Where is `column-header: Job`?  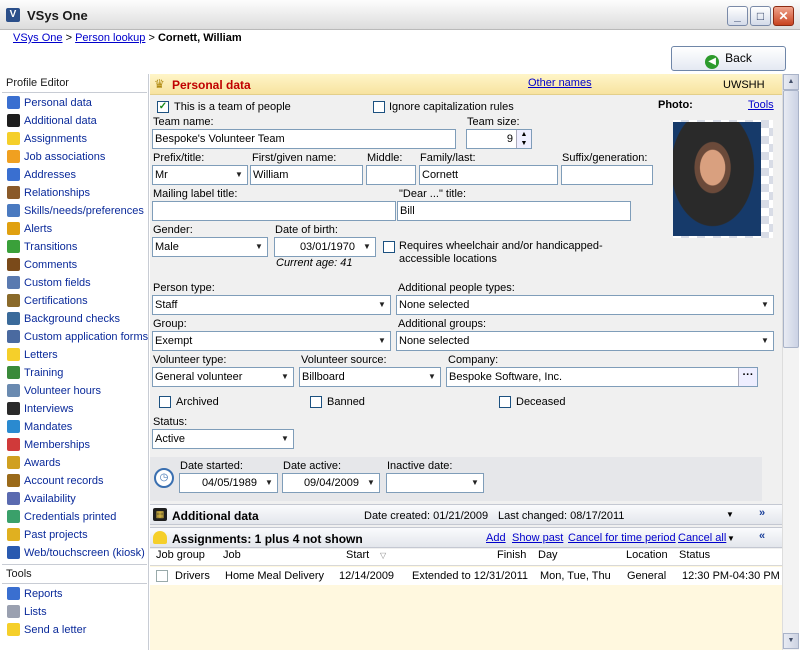
column-header: Job is located at coordinates (232, 555).